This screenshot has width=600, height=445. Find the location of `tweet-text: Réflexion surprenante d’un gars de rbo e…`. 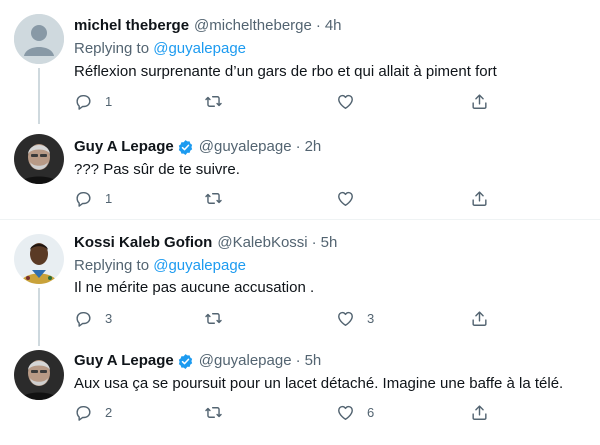

tweet-text: Réflexion surprenante d’un gars de rbo e… is located at coordinates (285, 71).